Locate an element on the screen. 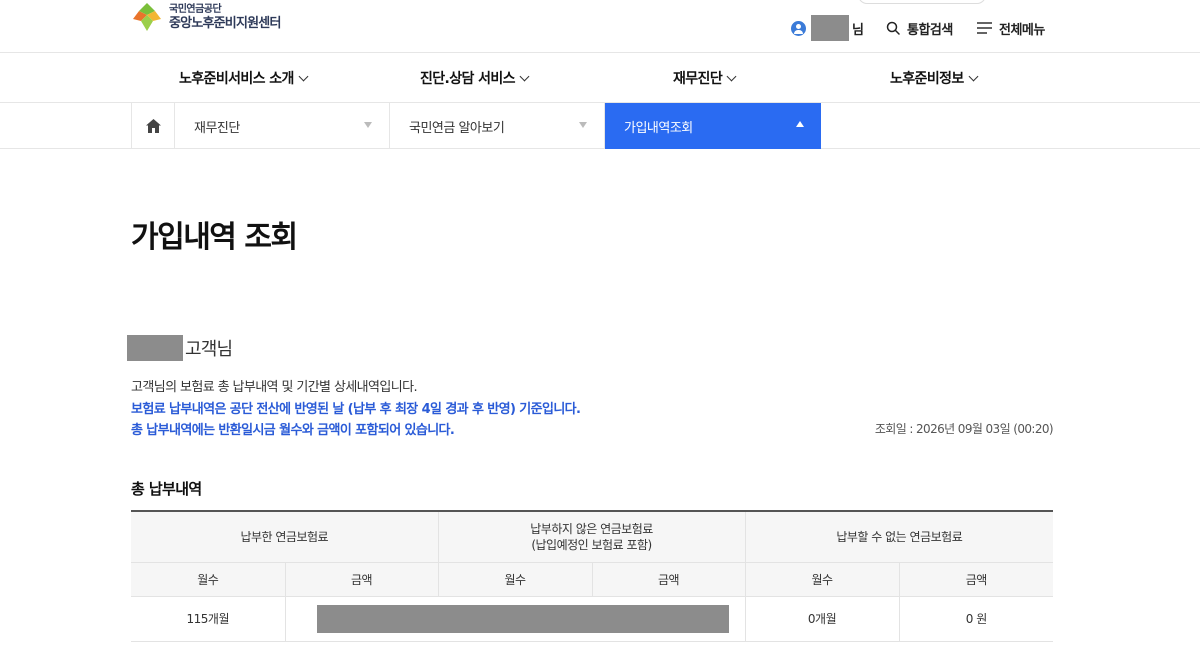  notice-lump-sum-included: 총 납부내역에는 반환일시금 월수와 금액이 포함되어 있습니다. is located at coordinates (293, 430).